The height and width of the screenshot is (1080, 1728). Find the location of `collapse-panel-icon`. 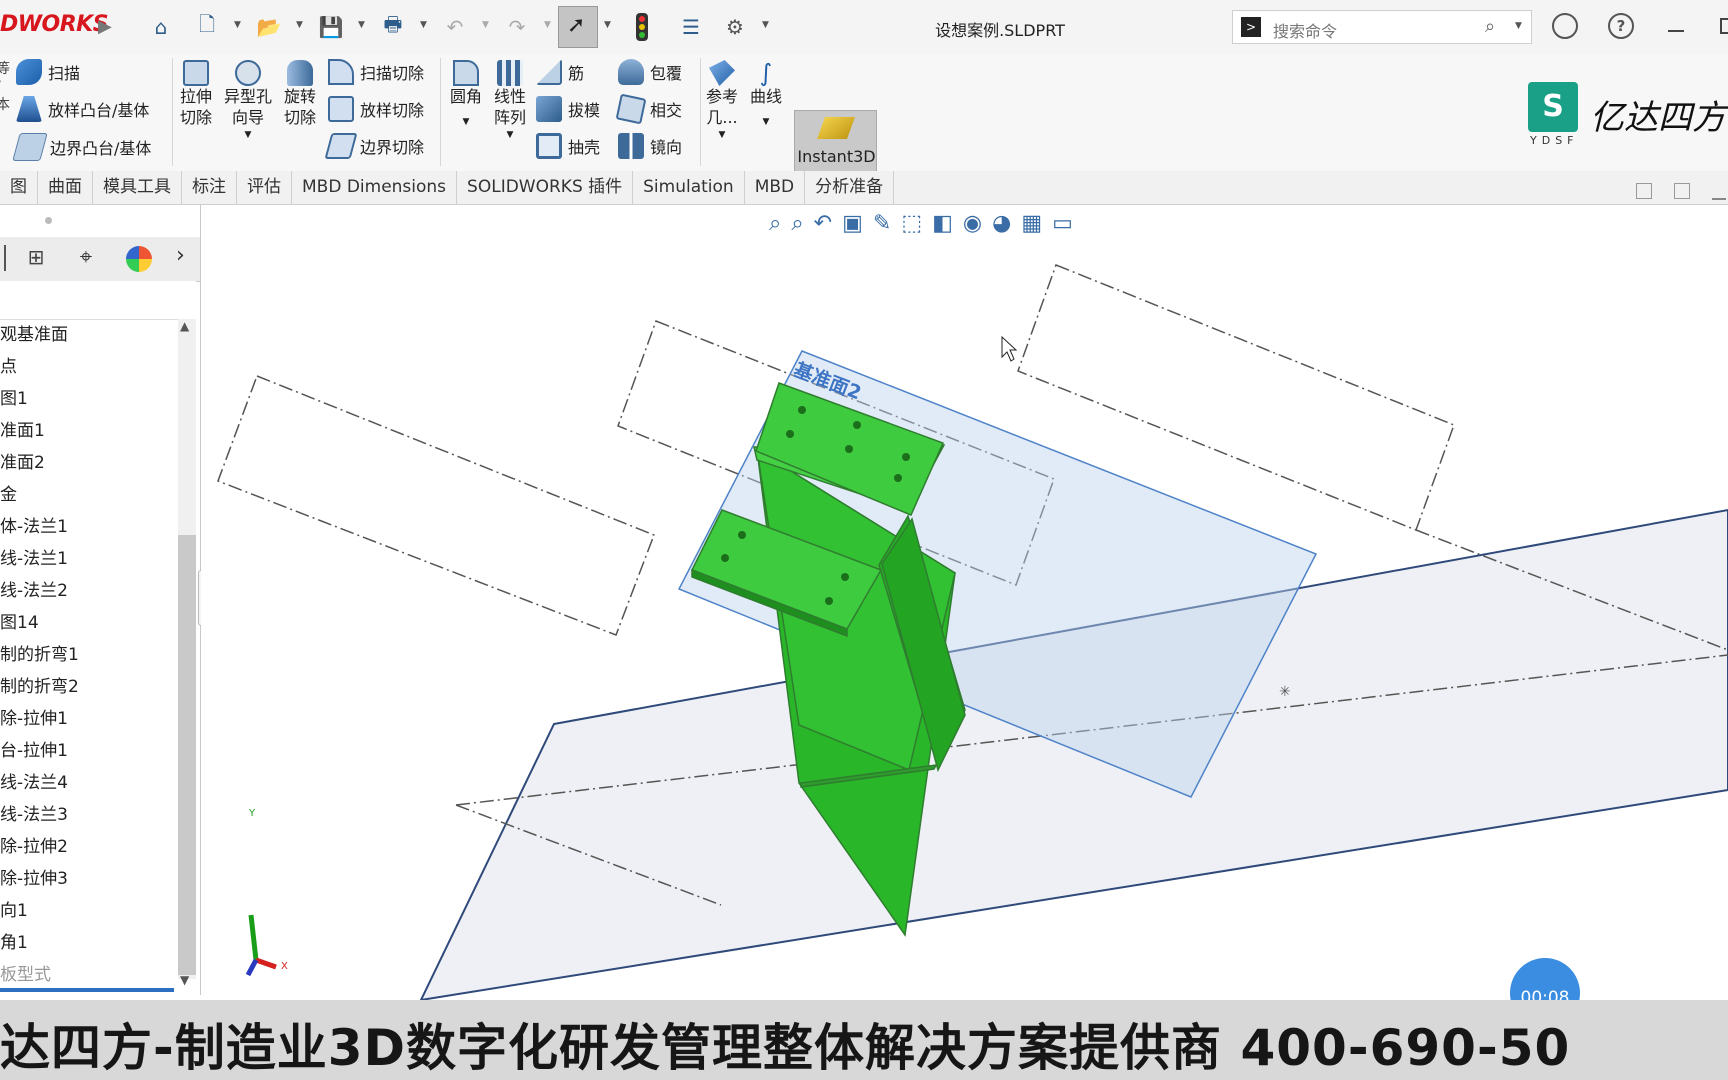

collapse-panel-icon is located at coordinates (1644, 191).